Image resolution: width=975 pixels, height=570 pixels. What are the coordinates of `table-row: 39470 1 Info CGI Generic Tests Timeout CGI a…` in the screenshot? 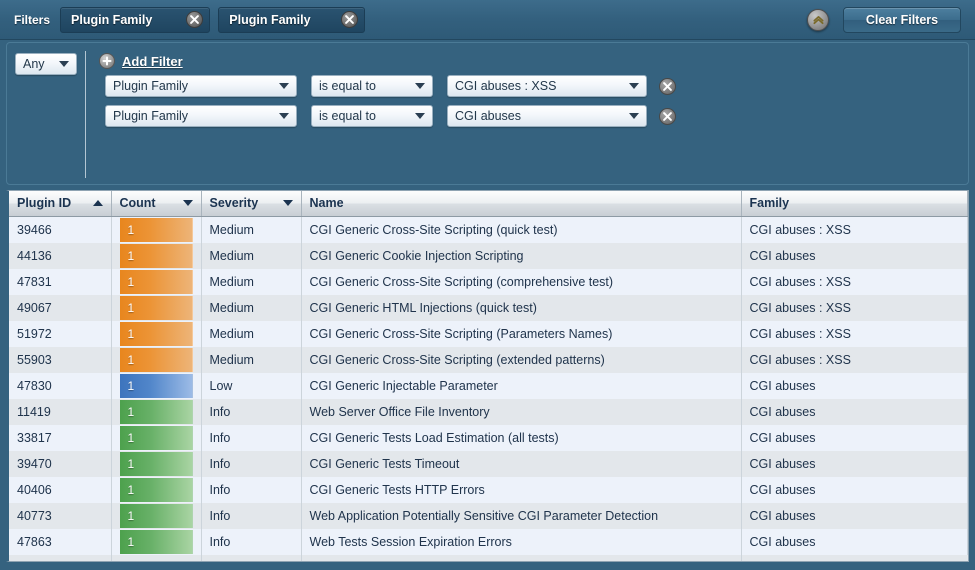 It's located at (488, 463).